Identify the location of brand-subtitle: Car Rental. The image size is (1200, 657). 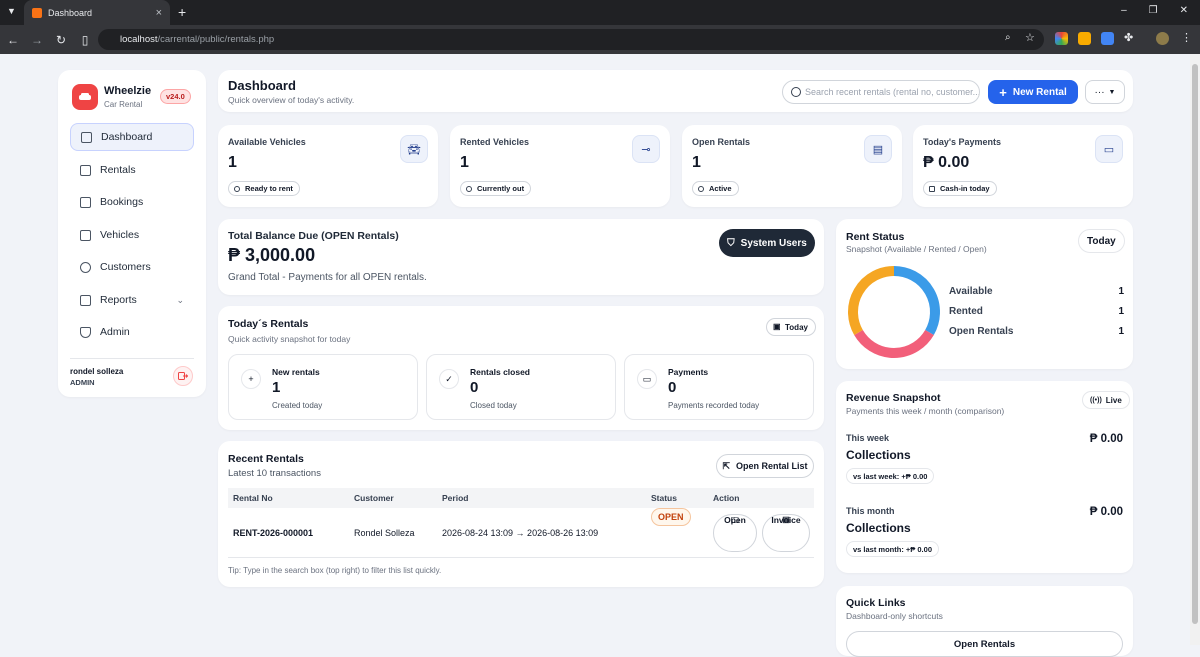
(123, 104).